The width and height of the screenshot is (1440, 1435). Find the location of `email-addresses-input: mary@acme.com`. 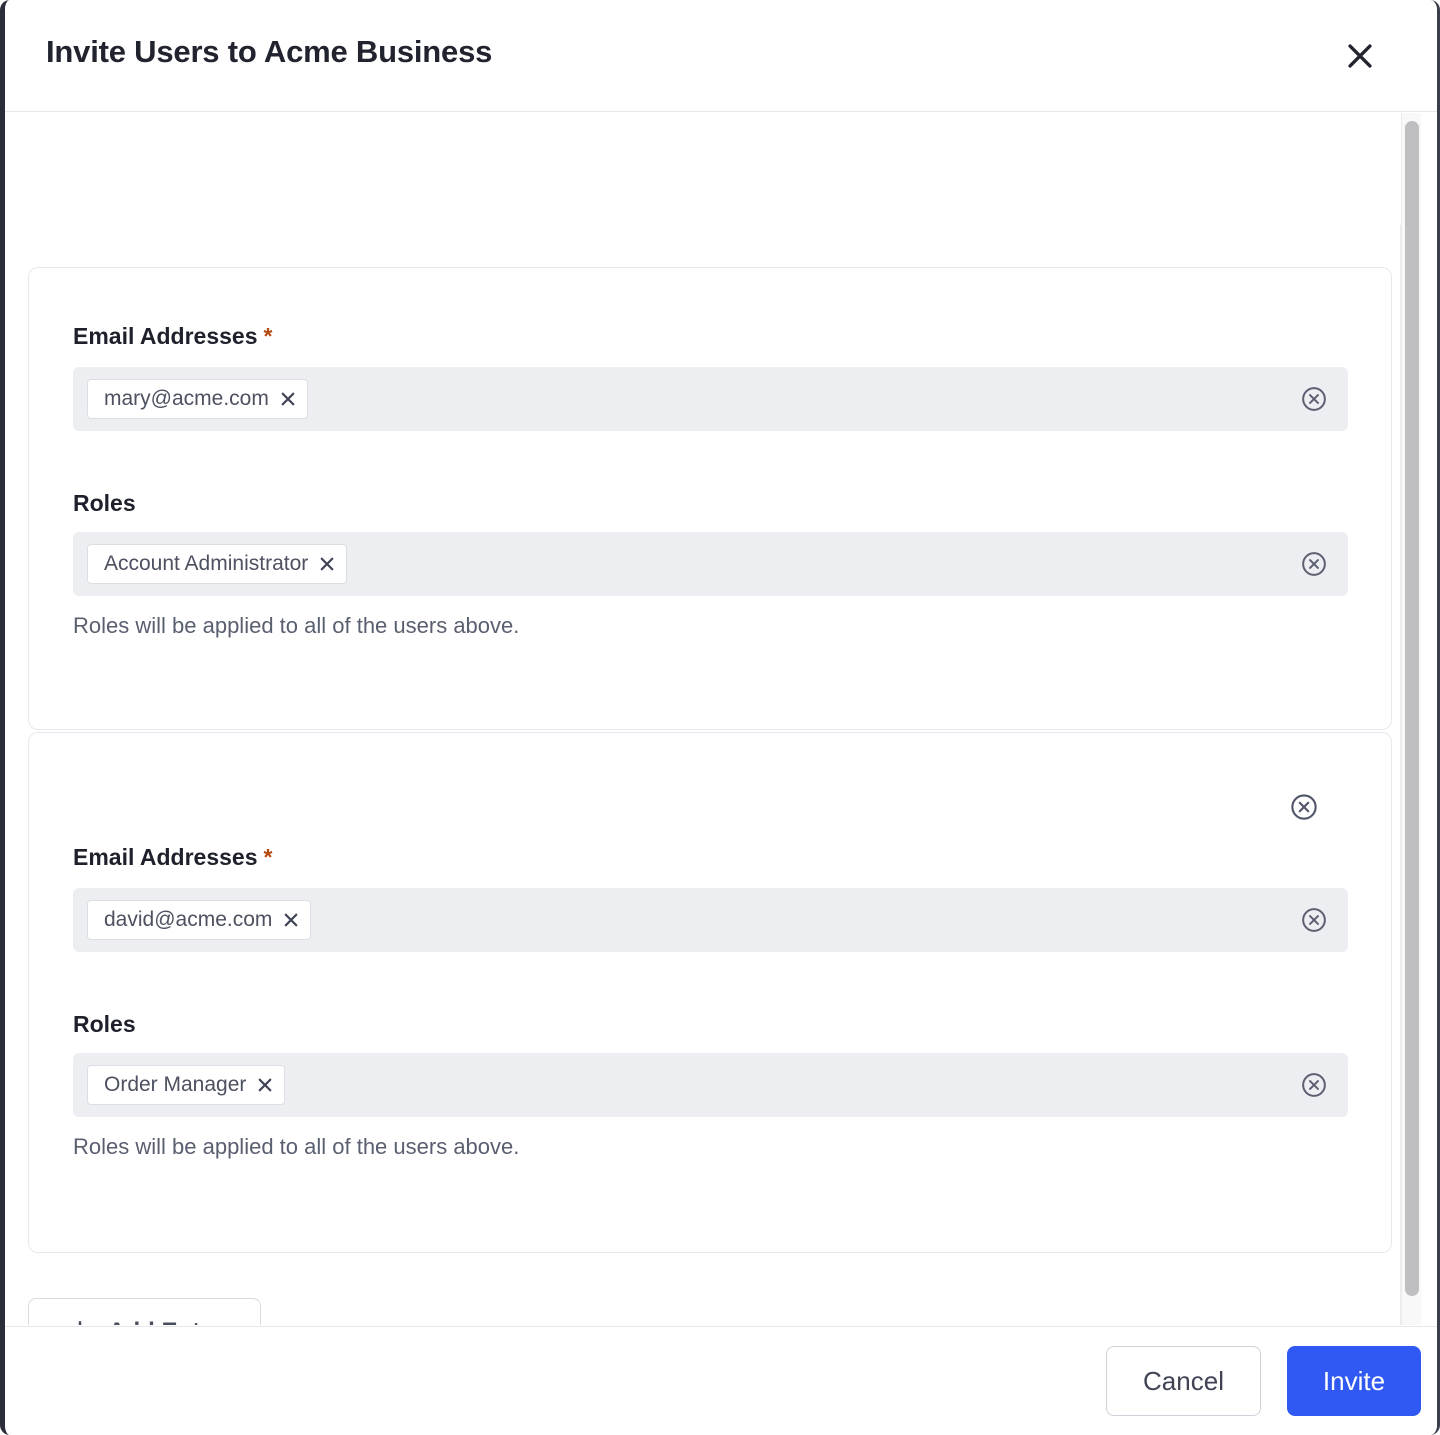

email-addresses-input: mary@acme.com is located at coordinates (710, 399).